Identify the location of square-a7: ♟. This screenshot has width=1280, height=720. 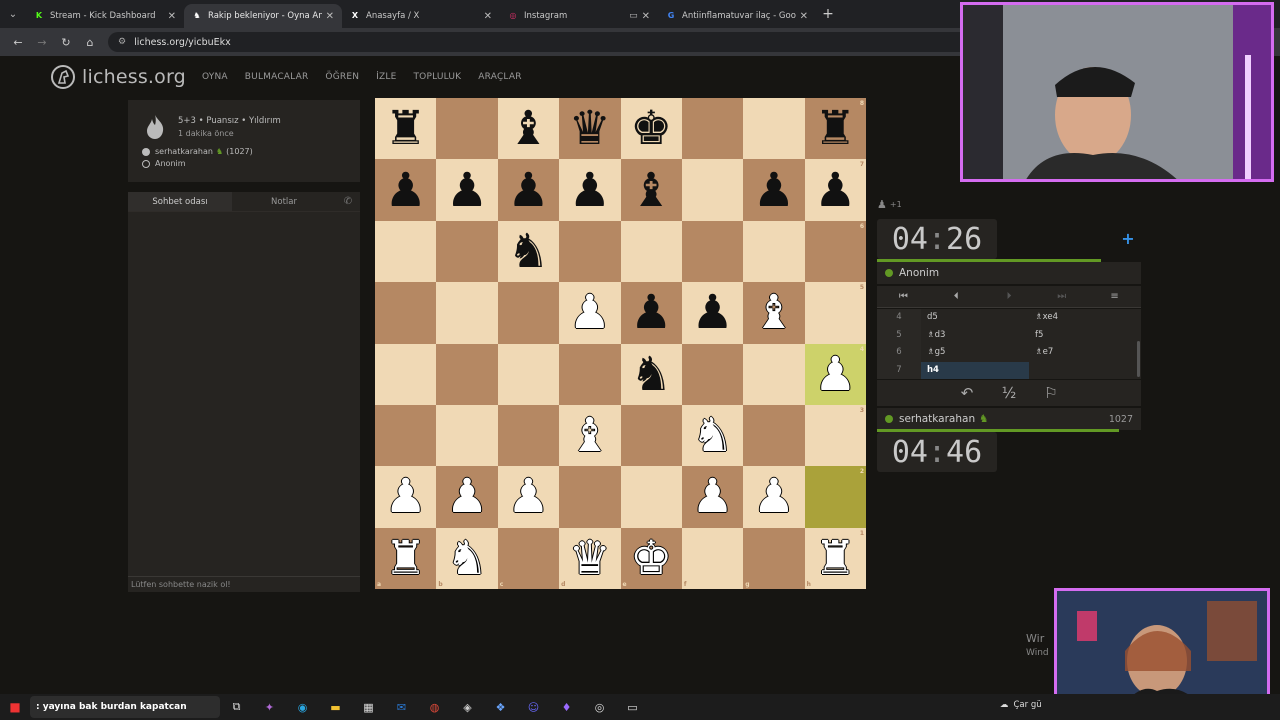
(406, 190).